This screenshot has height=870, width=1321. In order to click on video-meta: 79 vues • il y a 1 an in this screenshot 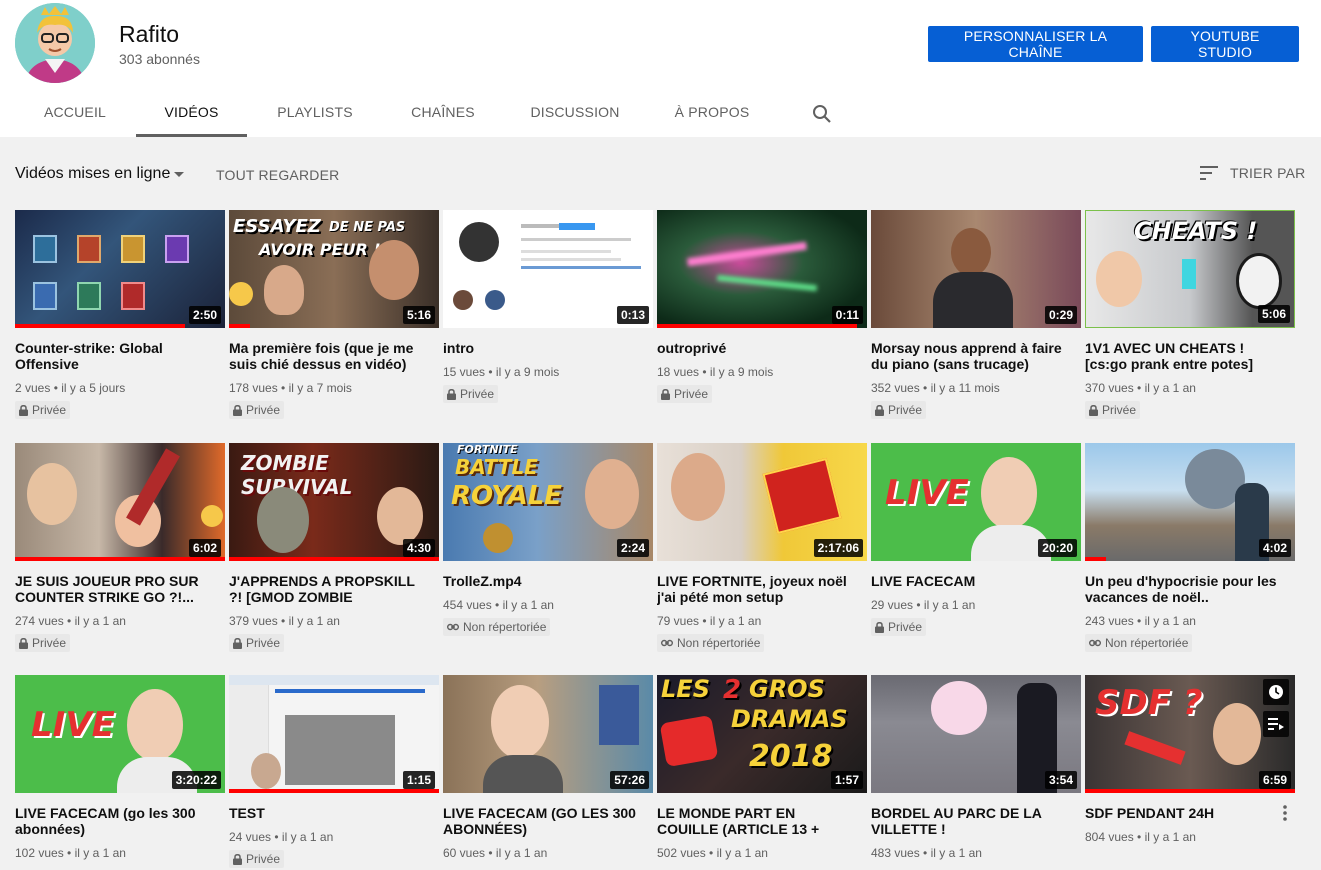, I will do `click(709, 621)`.